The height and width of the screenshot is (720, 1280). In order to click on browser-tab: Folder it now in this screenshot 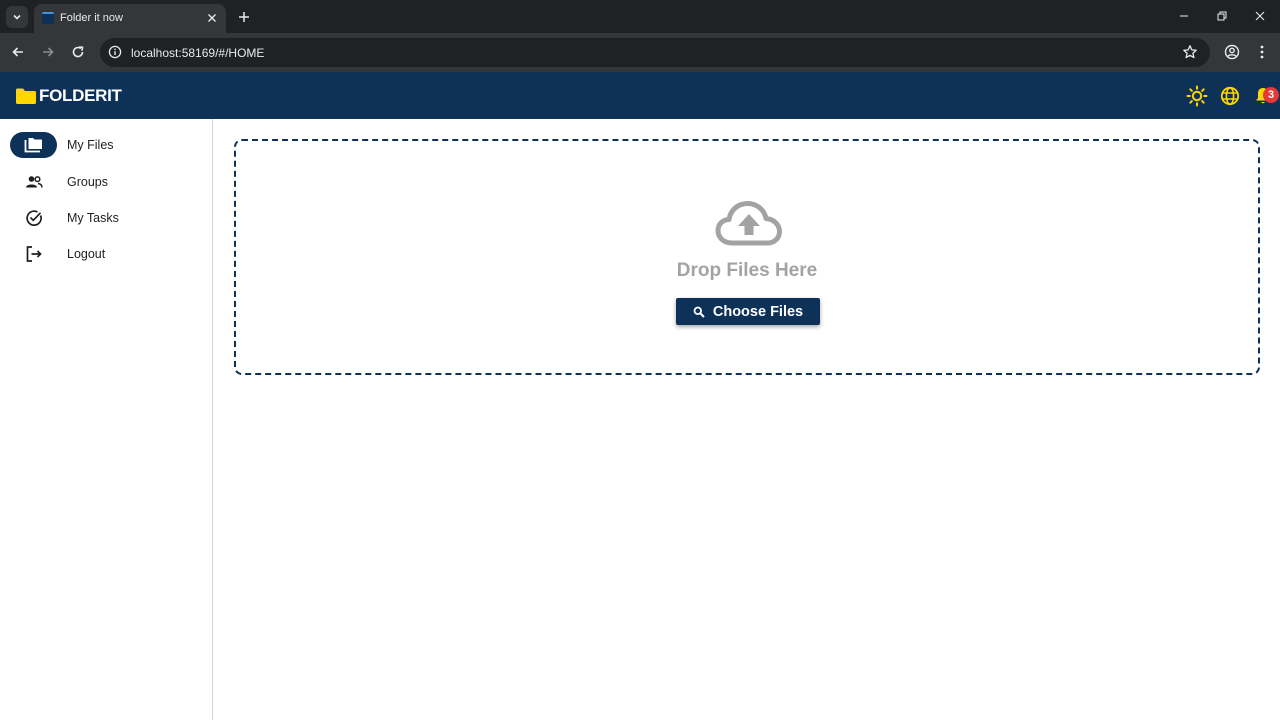, I will do `click(130, 18)`.